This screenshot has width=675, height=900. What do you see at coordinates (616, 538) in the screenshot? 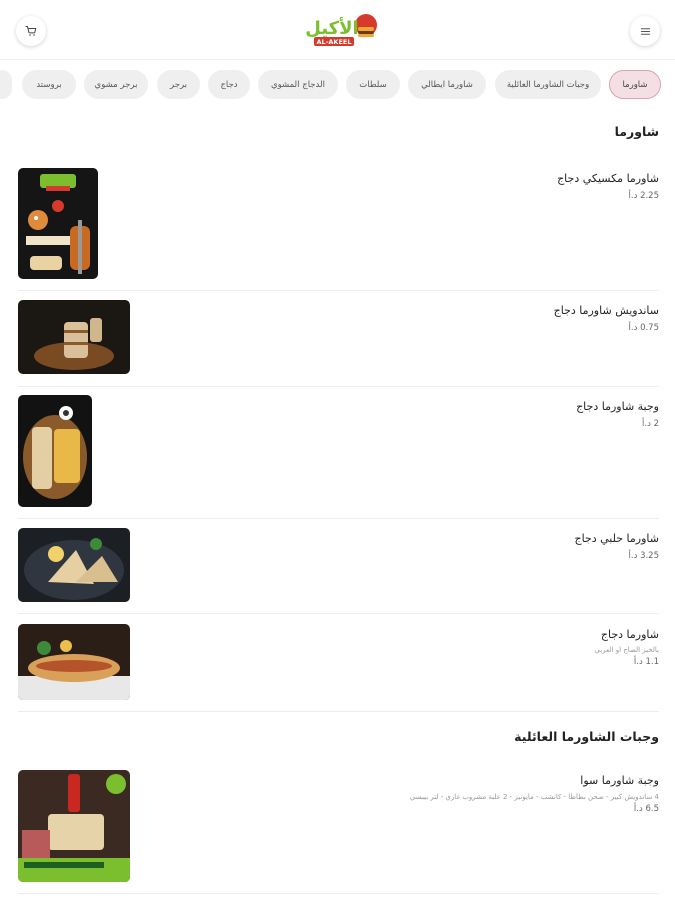
I see `item-name: شاورما حلبي دجاج` at bounding box center [616, 538].